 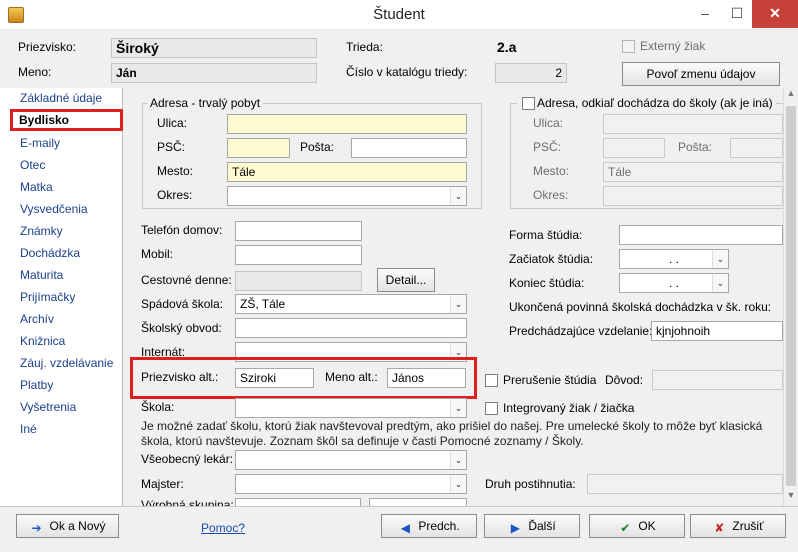 What do you see at coordinates (65, 231) in the screenshot?
I see `sidebar-item-grades: Známky` at bounding box center [65, 231].